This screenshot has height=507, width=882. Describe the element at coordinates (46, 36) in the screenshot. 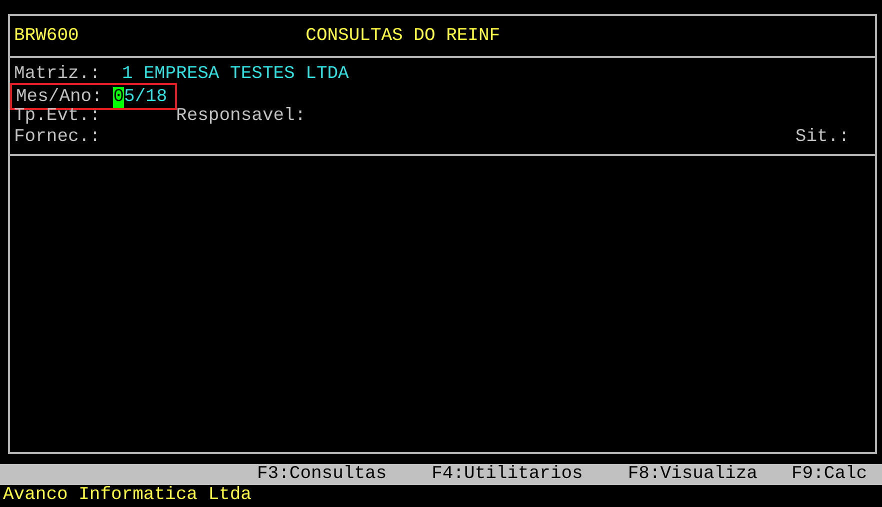

I see `program-code: BRW600` at that location.